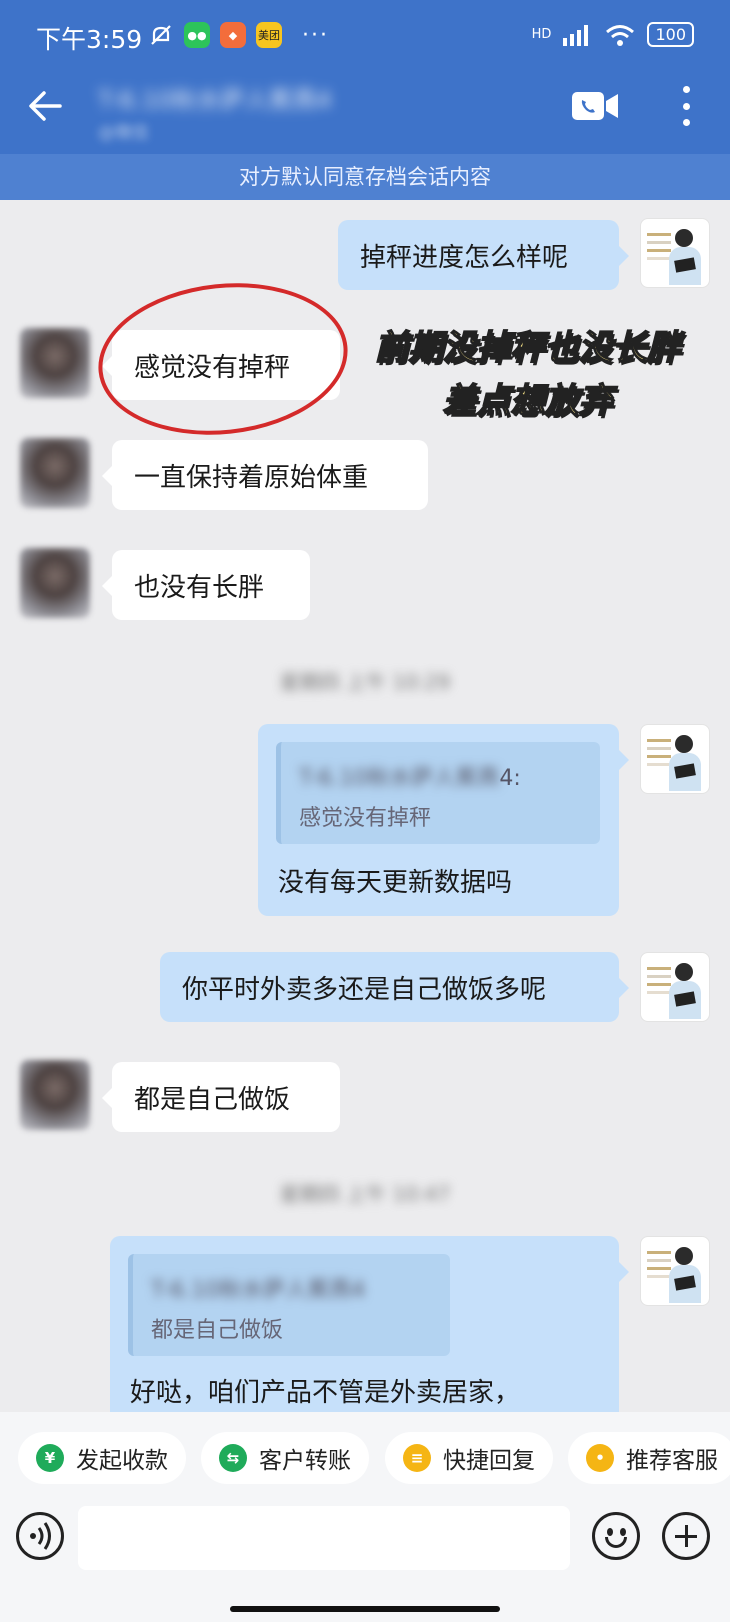  I want to click on annotation-line-2: 差点想放弃, so click(528, 400).